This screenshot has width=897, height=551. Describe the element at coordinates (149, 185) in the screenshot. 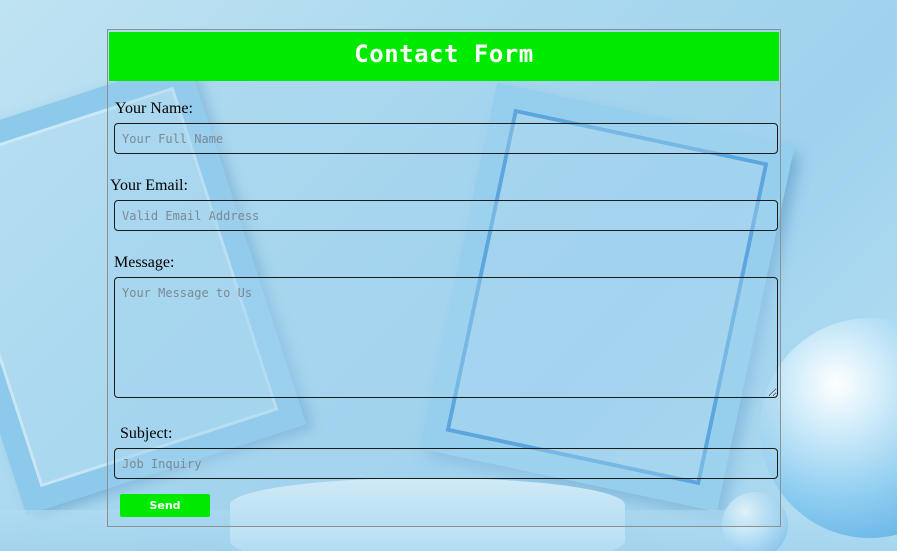

I see `email-label: Your Email:` at that location.